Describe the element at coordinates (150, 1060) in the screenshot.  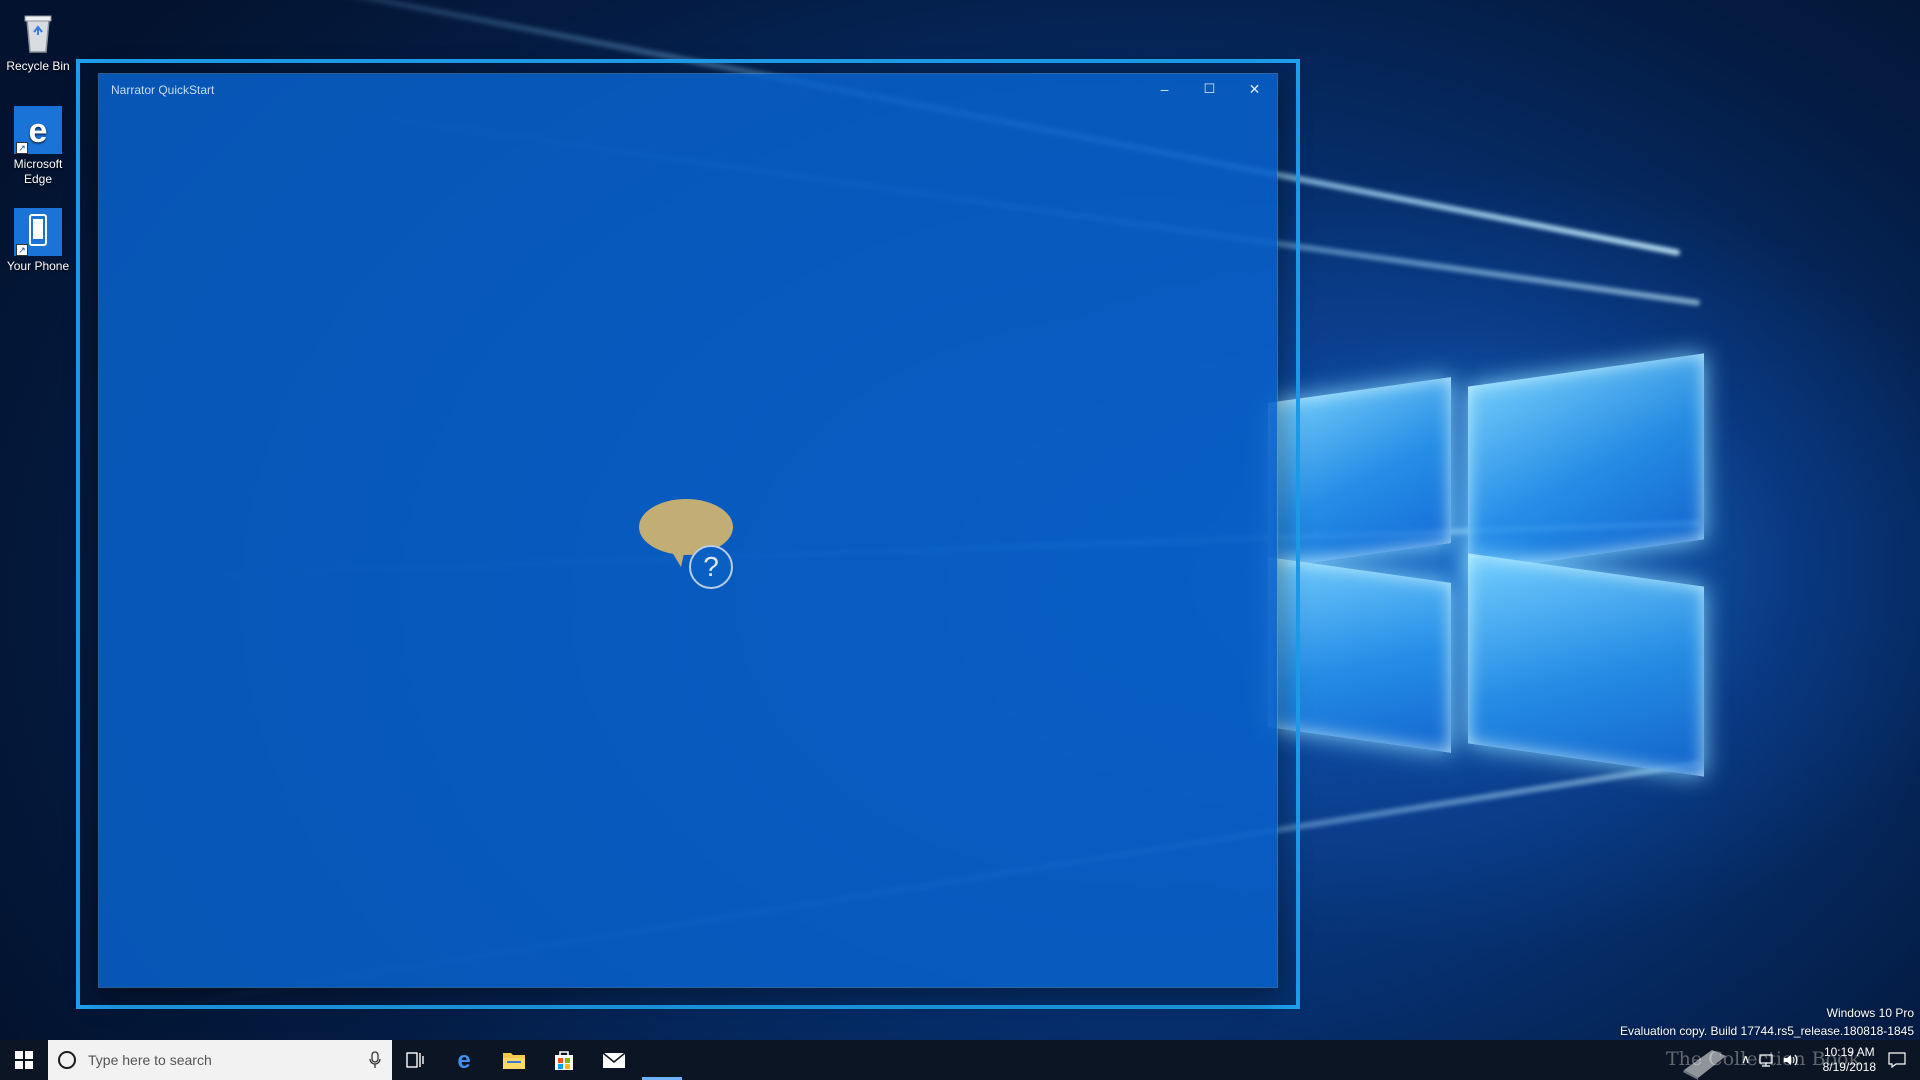
I see `search-placeholder: Type here to search` at that location.